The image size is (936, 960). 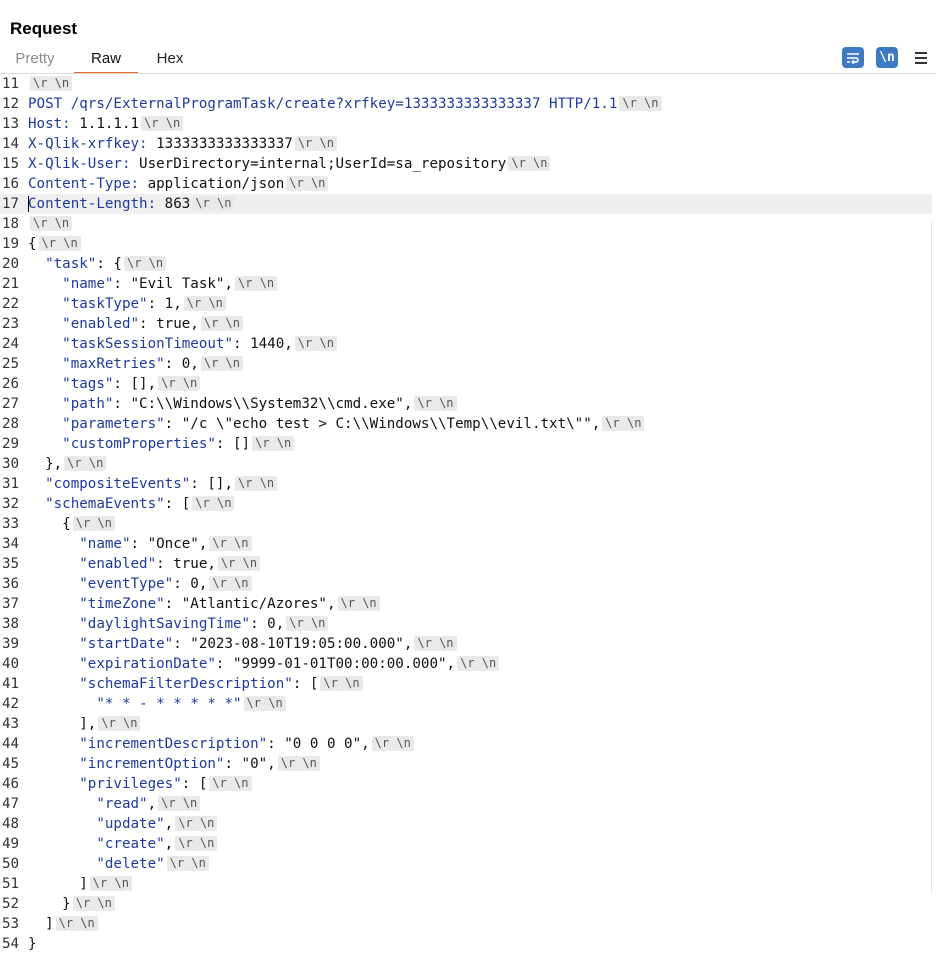 What do you see at coordinates (335, 664) in the screenshot?
I see `line-text: : "9999-01-01T00:00:00.000",` at bounding box center [335, 664].